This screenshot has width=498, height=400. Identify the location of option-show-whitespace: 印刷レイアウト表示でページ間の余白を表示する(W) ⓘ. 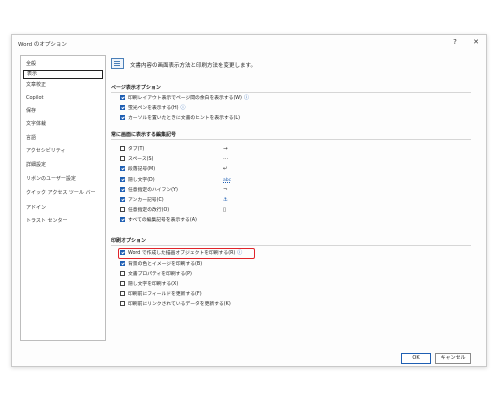
(184, 98).